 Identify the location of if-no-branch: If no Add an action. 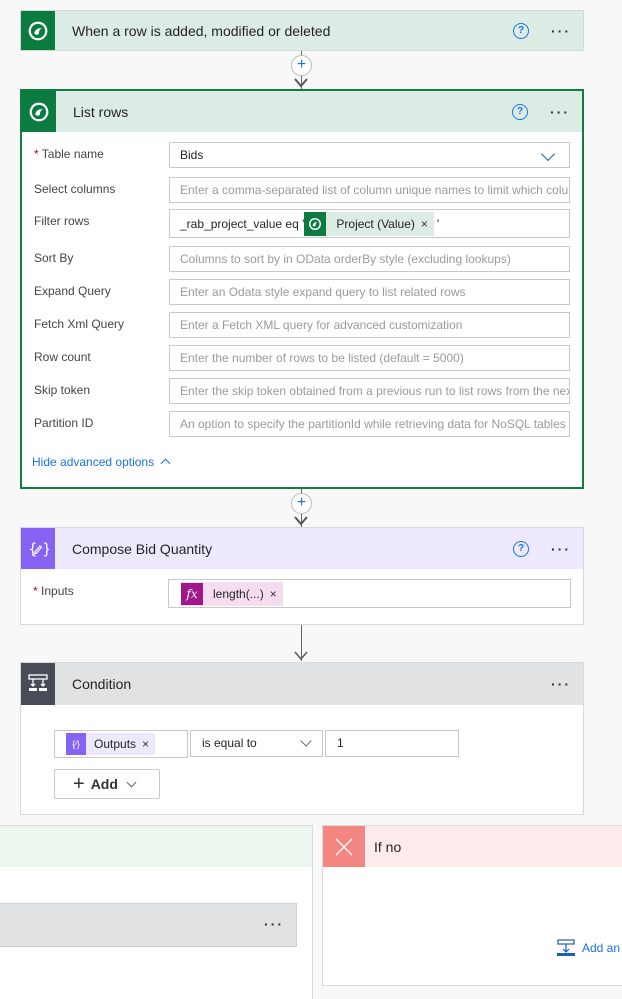
(472, 905).